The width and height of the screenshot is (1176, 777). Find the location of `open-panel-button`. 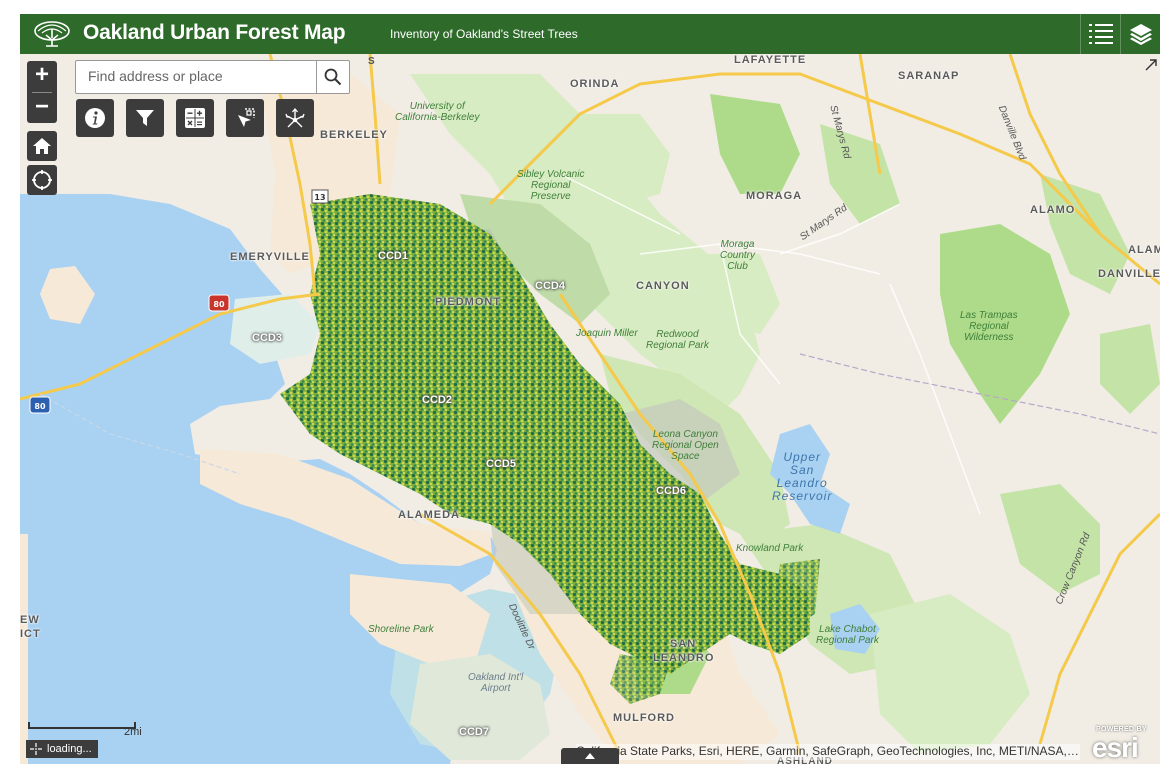

open-panel-button is located at coordinates (590, 756).